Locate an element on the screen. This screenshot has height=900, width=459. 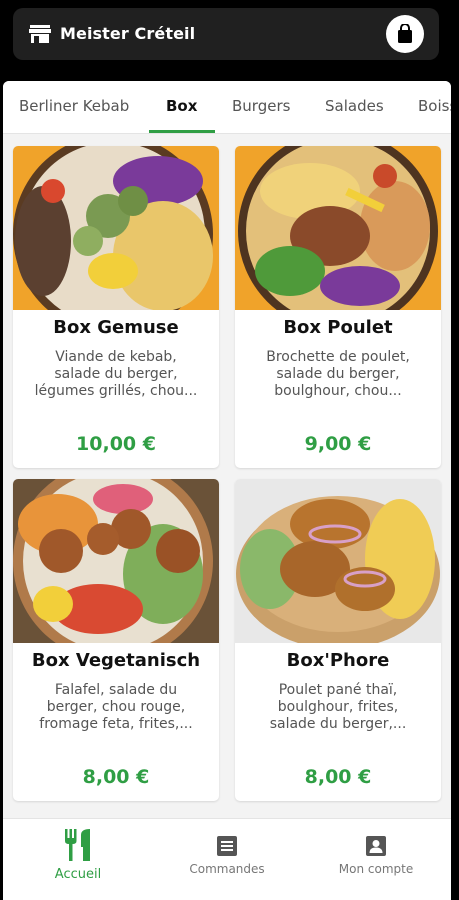
active-tab-indicator is located at coordinates (182, 131).